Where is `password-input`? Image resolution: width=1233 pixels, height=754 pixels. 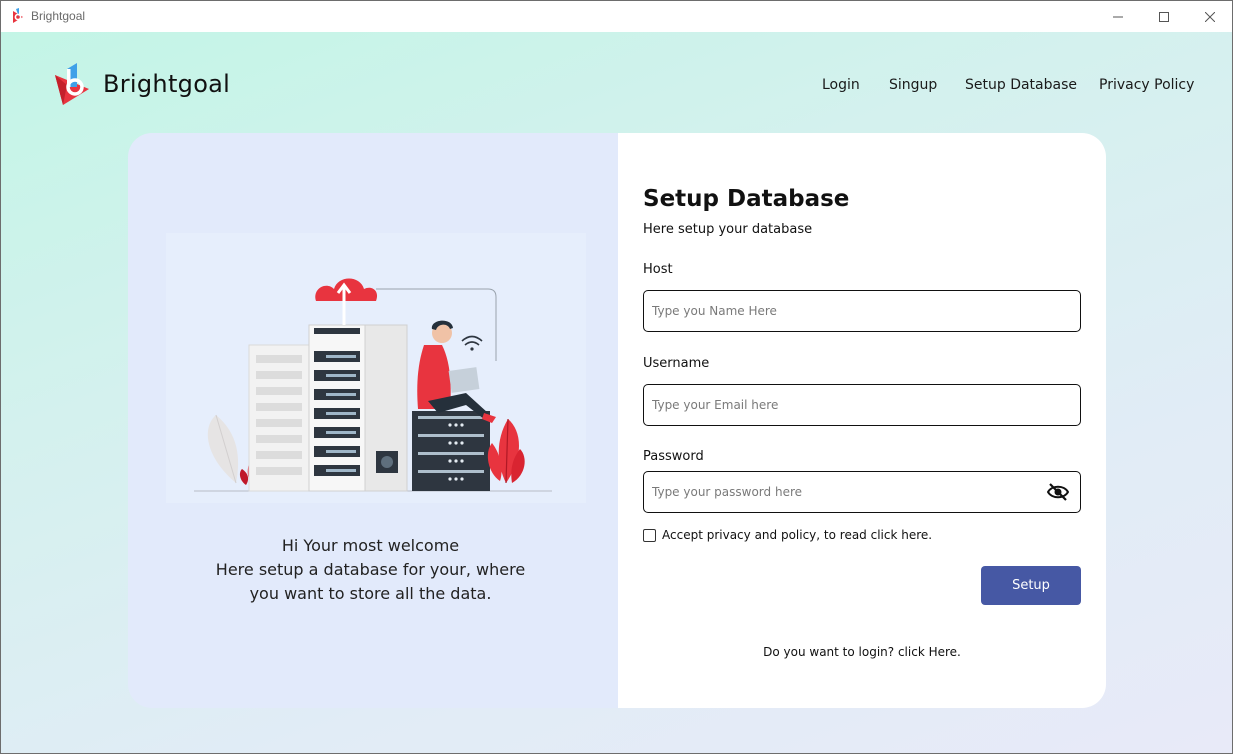 password-input is located at coordinates (839, 492).